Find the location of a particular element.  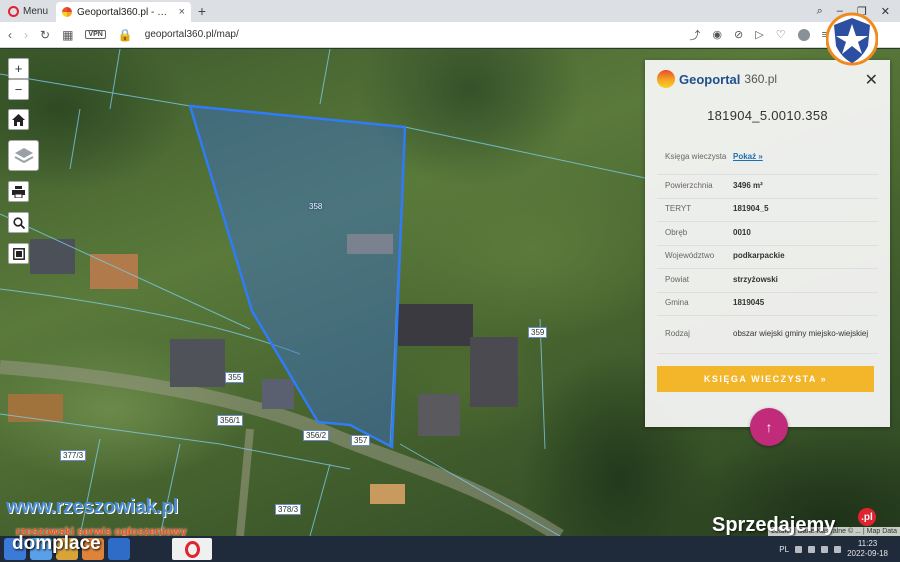

row-powierzchnia: Powierzchnia 3496 m² is located at coordinates (767, 187).